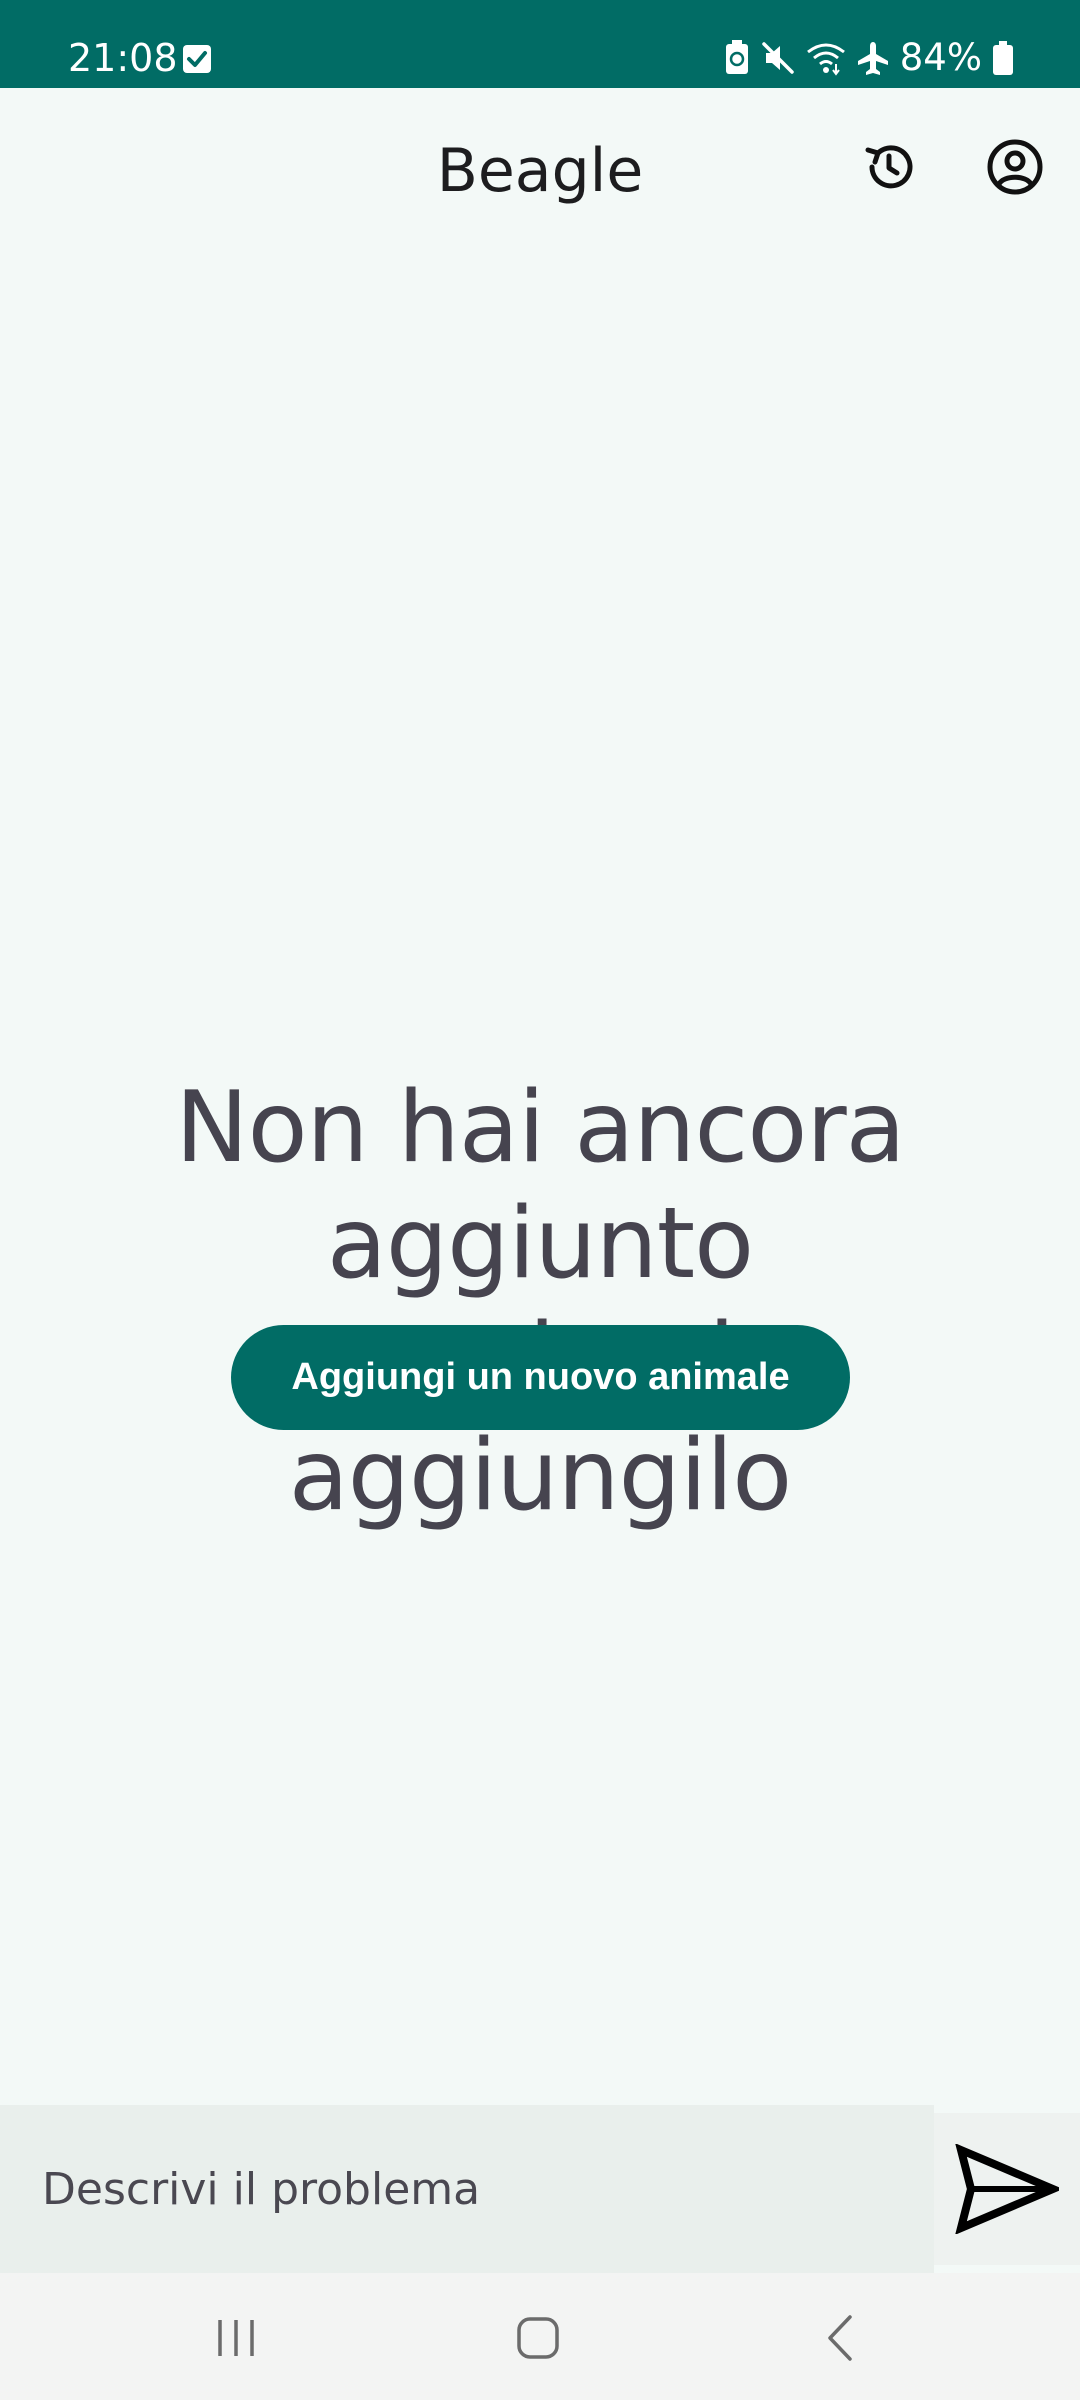  I want to click on composer, so click(540, 2189).